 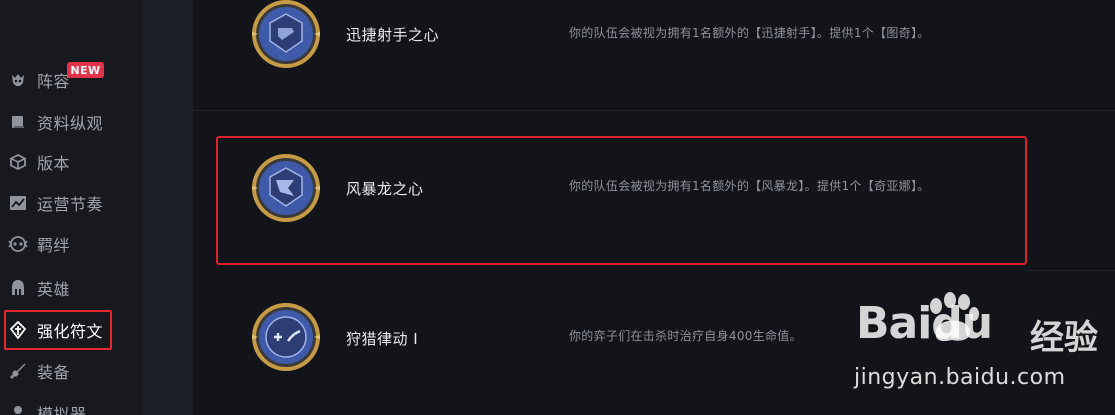 I want to click on sidebar-item-traits: 羁绊, so click(x=71, y=244).